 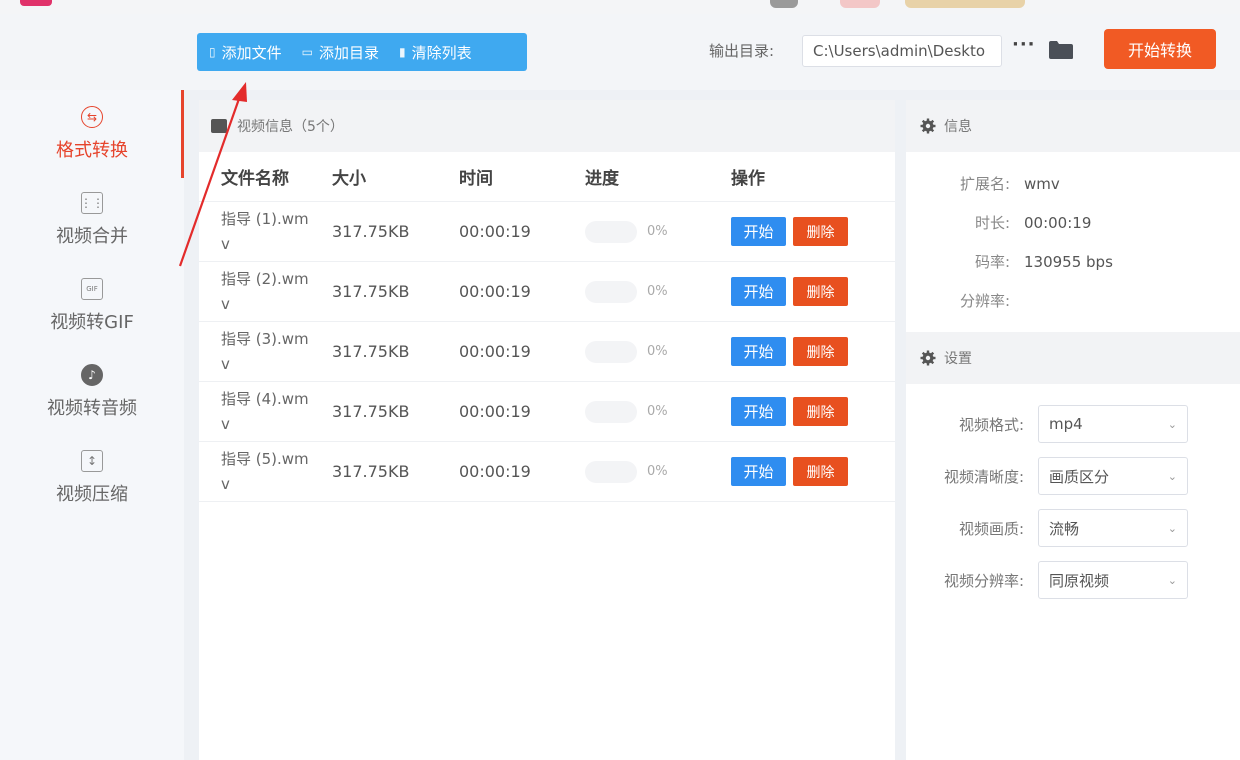 I want to click on compress-icon: ↕, so click(x=92, y=461).